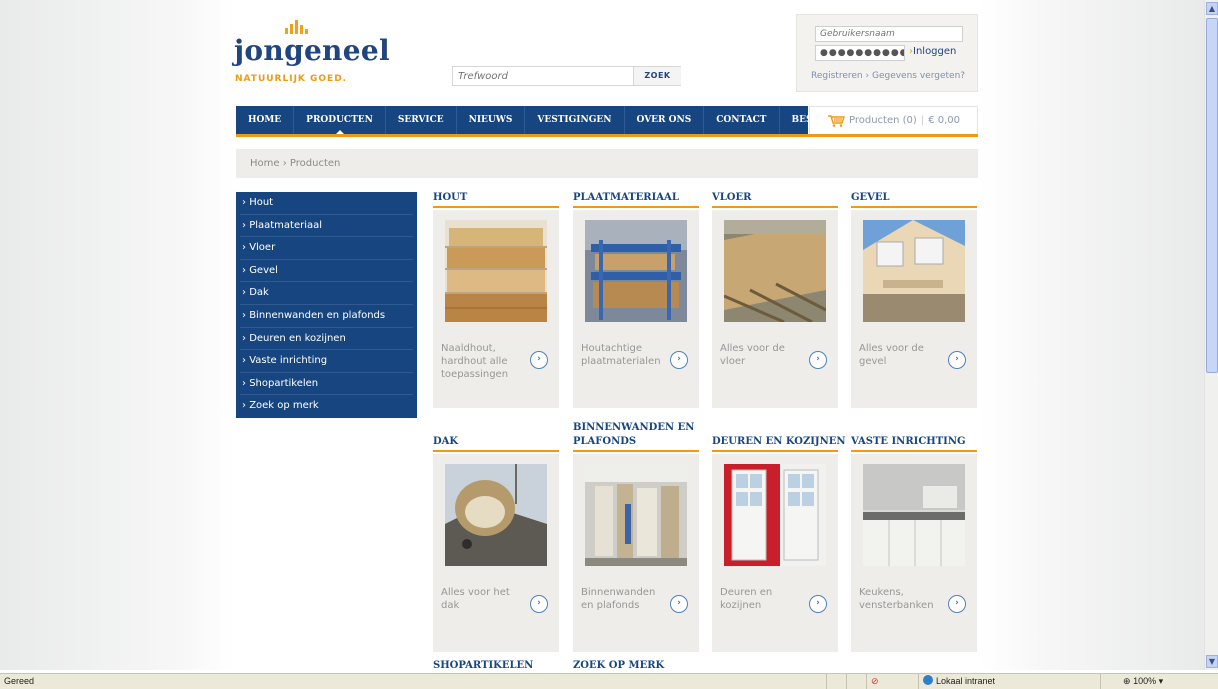 The height and width of the screenshot is (689, 1218). I want to click on product-card: Alles voor de gevel ›, so click(914, 309).